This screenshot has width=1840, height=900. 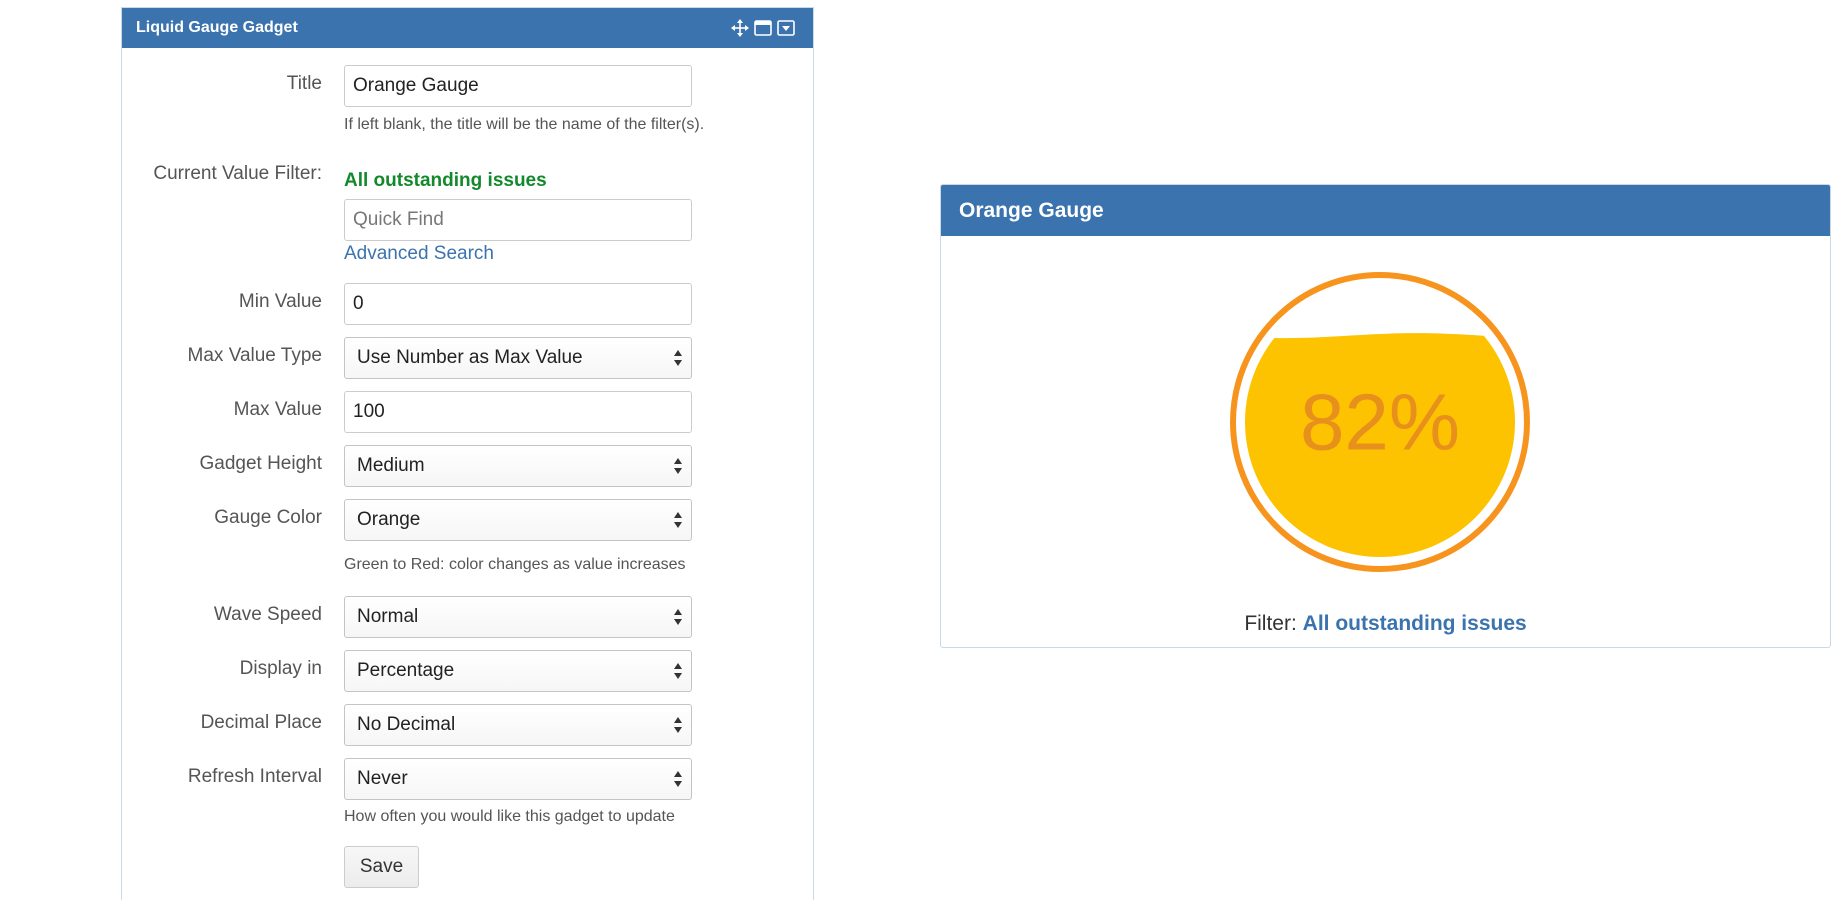 I want to click on gauge-filter-label: Filter:, so click(x=1270, y=623).